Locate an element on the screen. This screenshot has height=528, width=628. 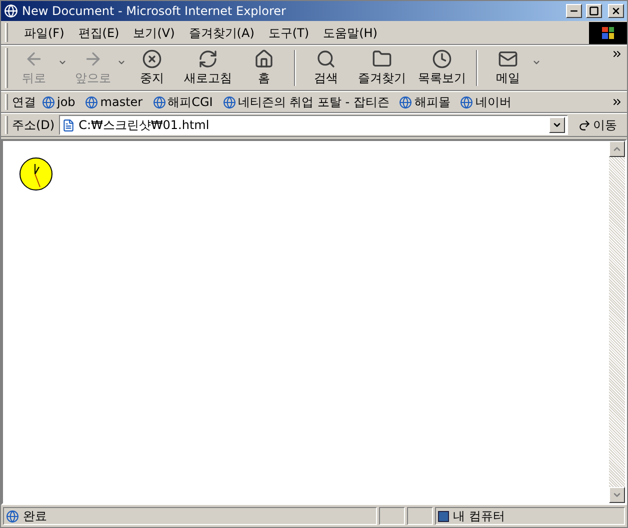
menu-item: 도구(T) is located at coordinates (289, 33).